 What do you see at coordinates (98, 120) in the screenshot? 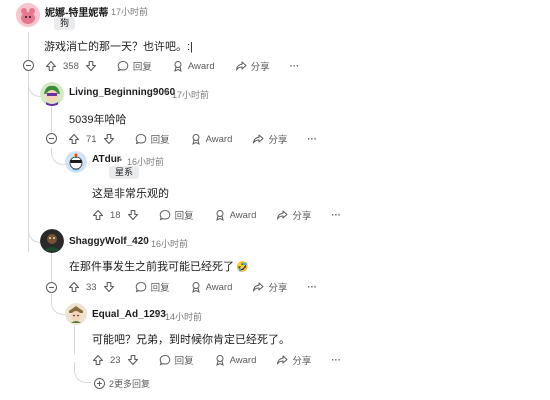
I see `comment-body: 5039年哈哈` at bounding box center [98, 120].